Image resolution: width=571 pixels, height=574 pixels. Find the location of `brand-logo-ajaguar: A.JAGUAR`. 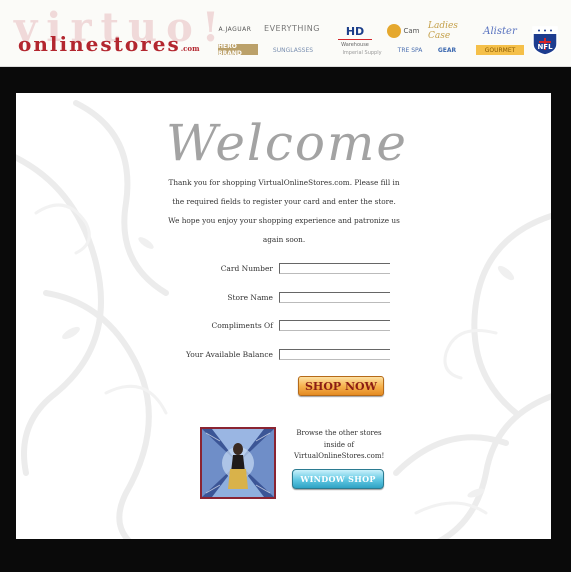

brand-logo-ajaguar: A.JAGUAR is located at coordinates (235, 29).